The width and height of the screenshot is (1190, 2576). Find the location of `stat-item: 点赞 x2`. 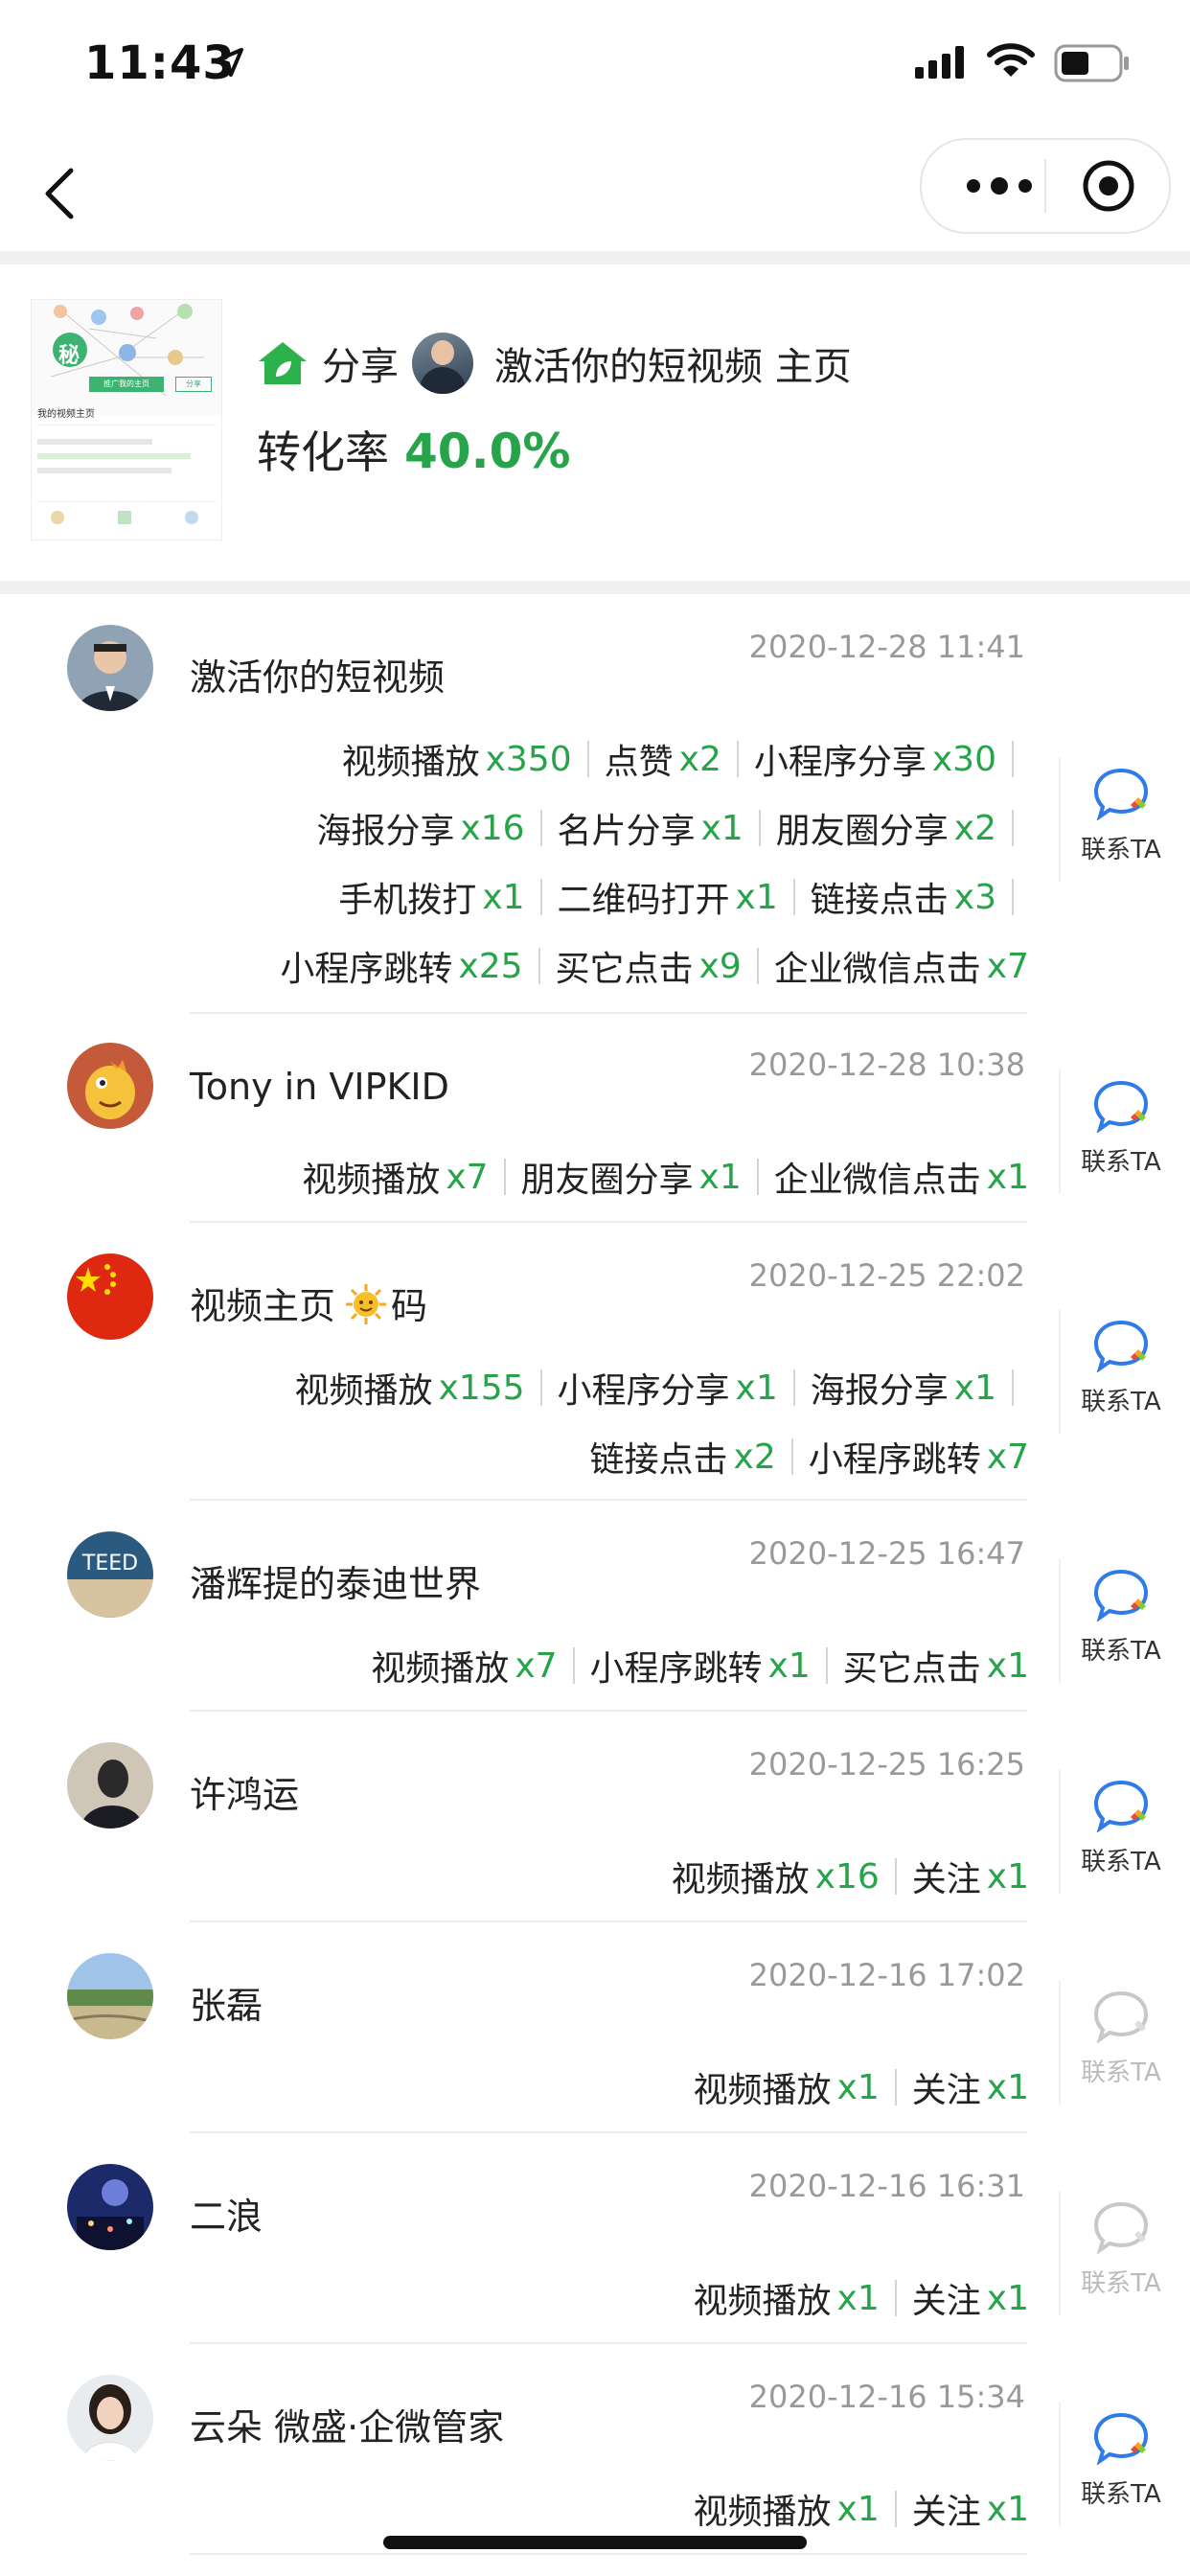

stat-item: 点赞 x2 is located at coordinates (663, 759).